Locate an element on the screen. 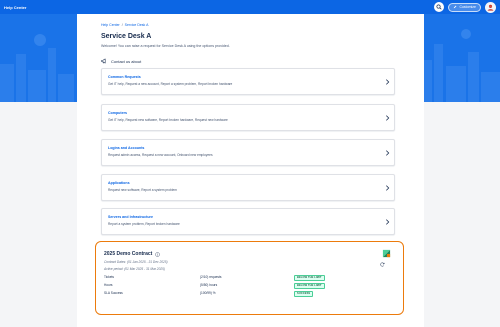  refresh-icon is located at coordinates (382, 264).